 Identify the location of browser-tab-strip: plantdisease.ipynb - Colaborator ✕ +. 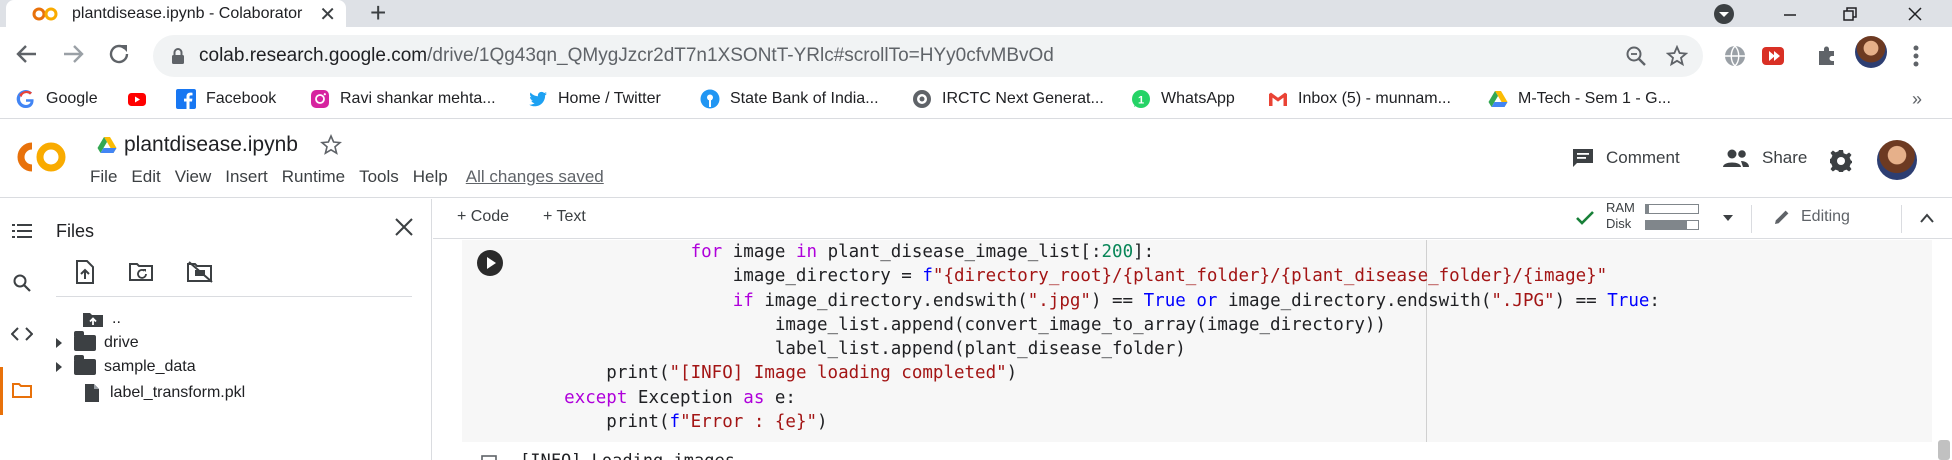
(976, 14).